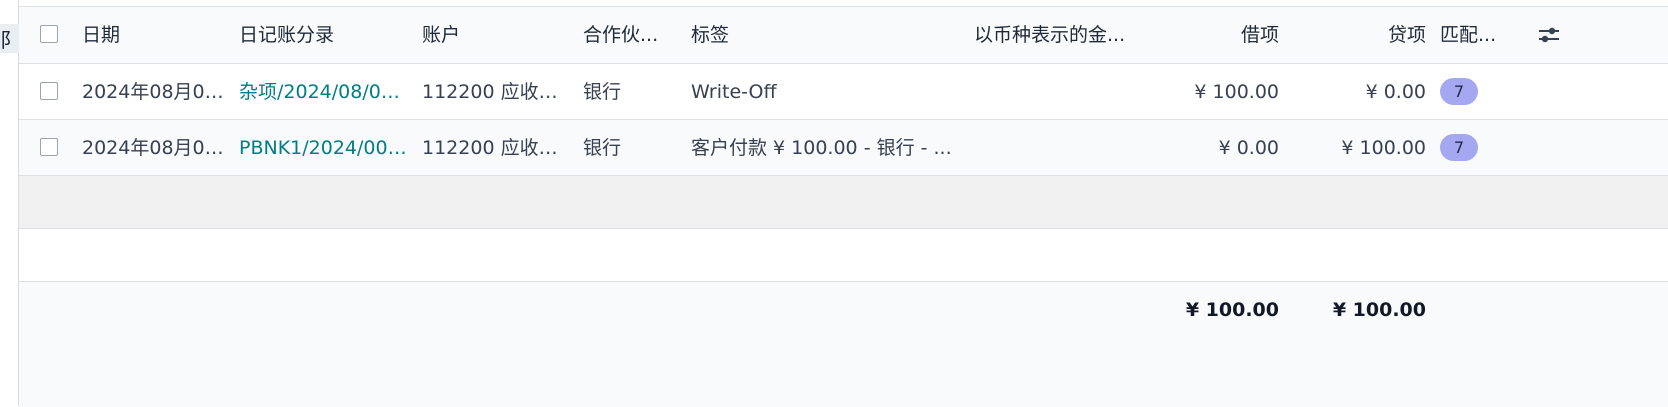  What do you see at coordinates (1549, 35) in the screenshot?
I see `sliders-icon` at bounding box center [1549, 35].